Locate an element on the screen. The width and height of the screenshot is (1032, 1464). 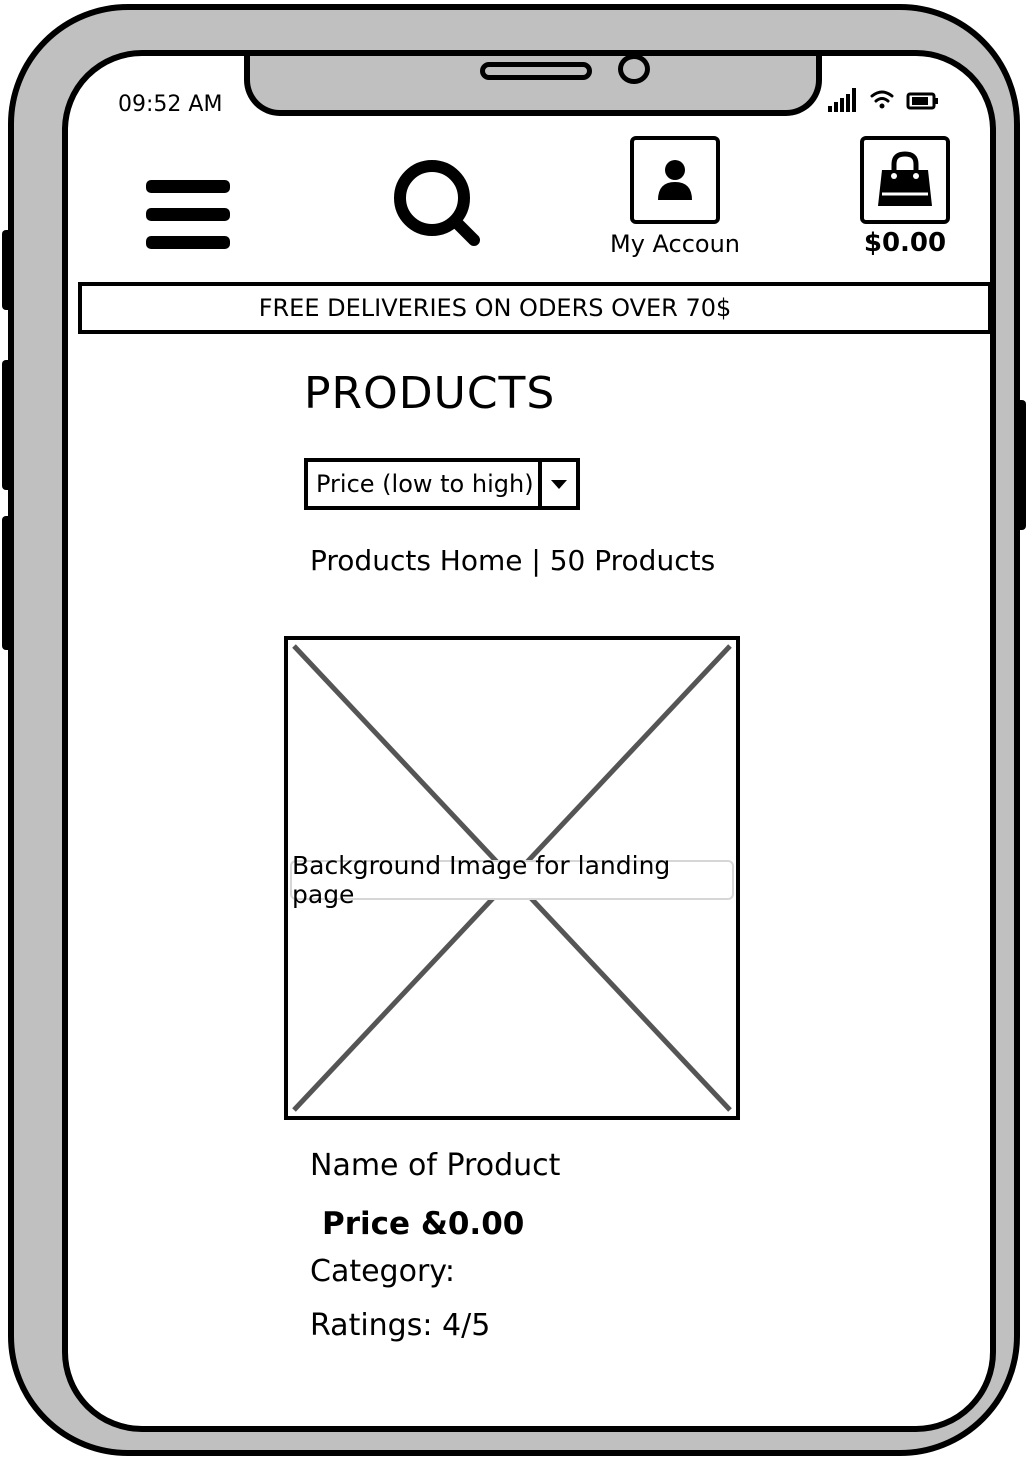
product-name: Name of Product is located at coordinates (435, 1165).